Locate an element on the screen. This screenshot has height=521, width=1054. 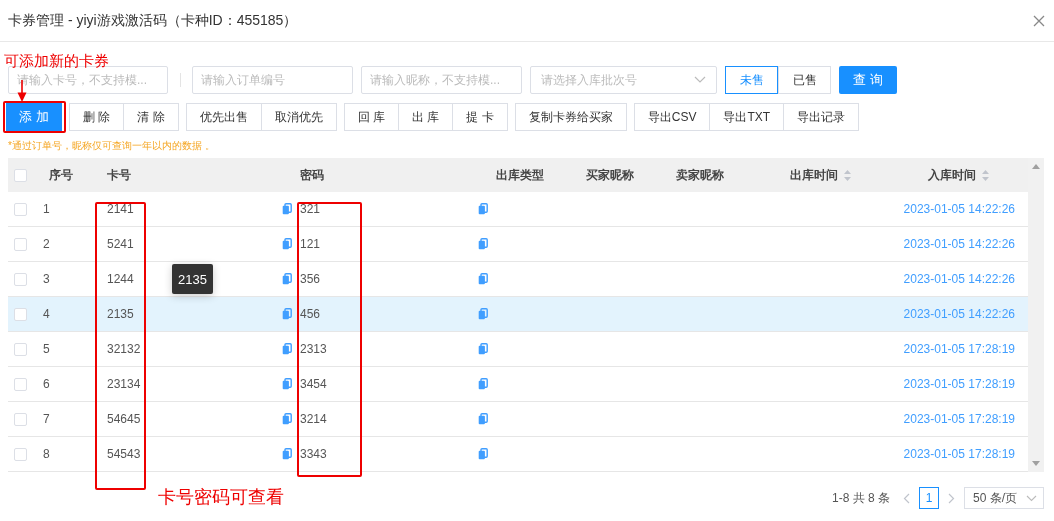
highlight-frame is located at coordinates (34, 117).